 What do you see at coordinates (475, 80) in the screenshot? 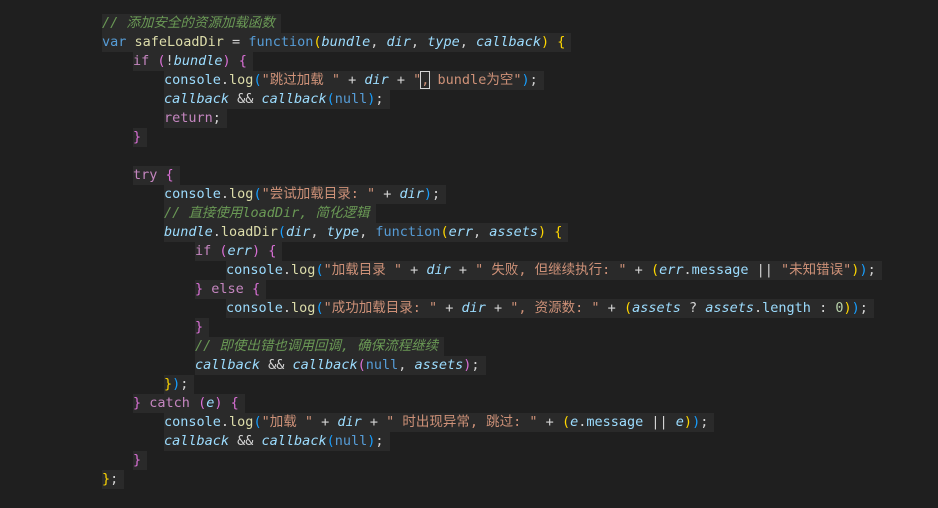
I see `code-token: bundle为空"` at bounding box center [475, 80].